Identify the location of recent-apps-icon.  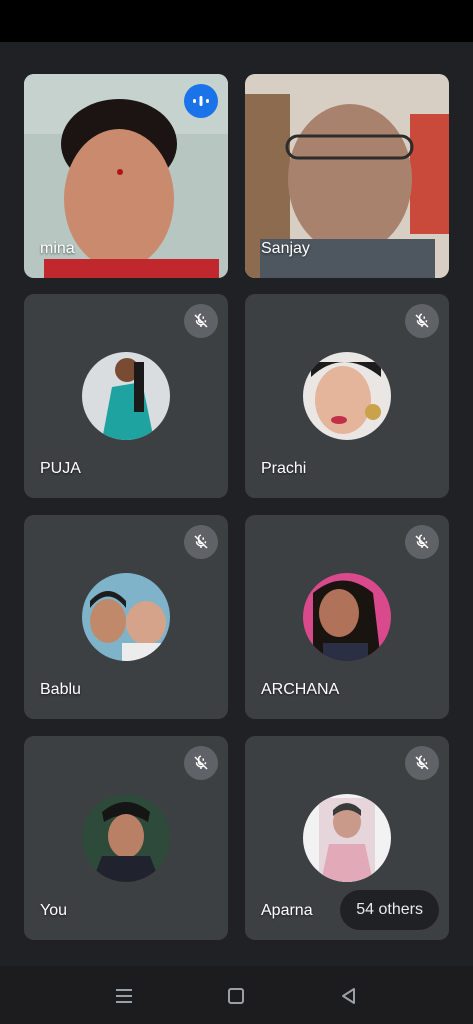
(124, 996).